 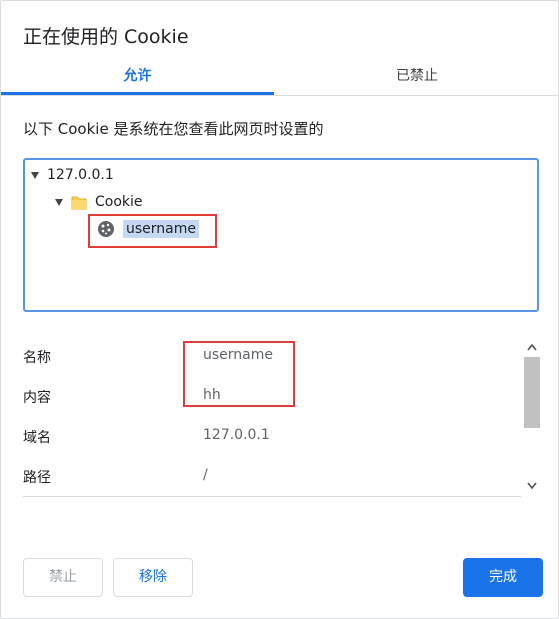 What do you see at coordinates (238, 355) in the screenshot?
I see `name-value: username` at bounding box center [238, 355].